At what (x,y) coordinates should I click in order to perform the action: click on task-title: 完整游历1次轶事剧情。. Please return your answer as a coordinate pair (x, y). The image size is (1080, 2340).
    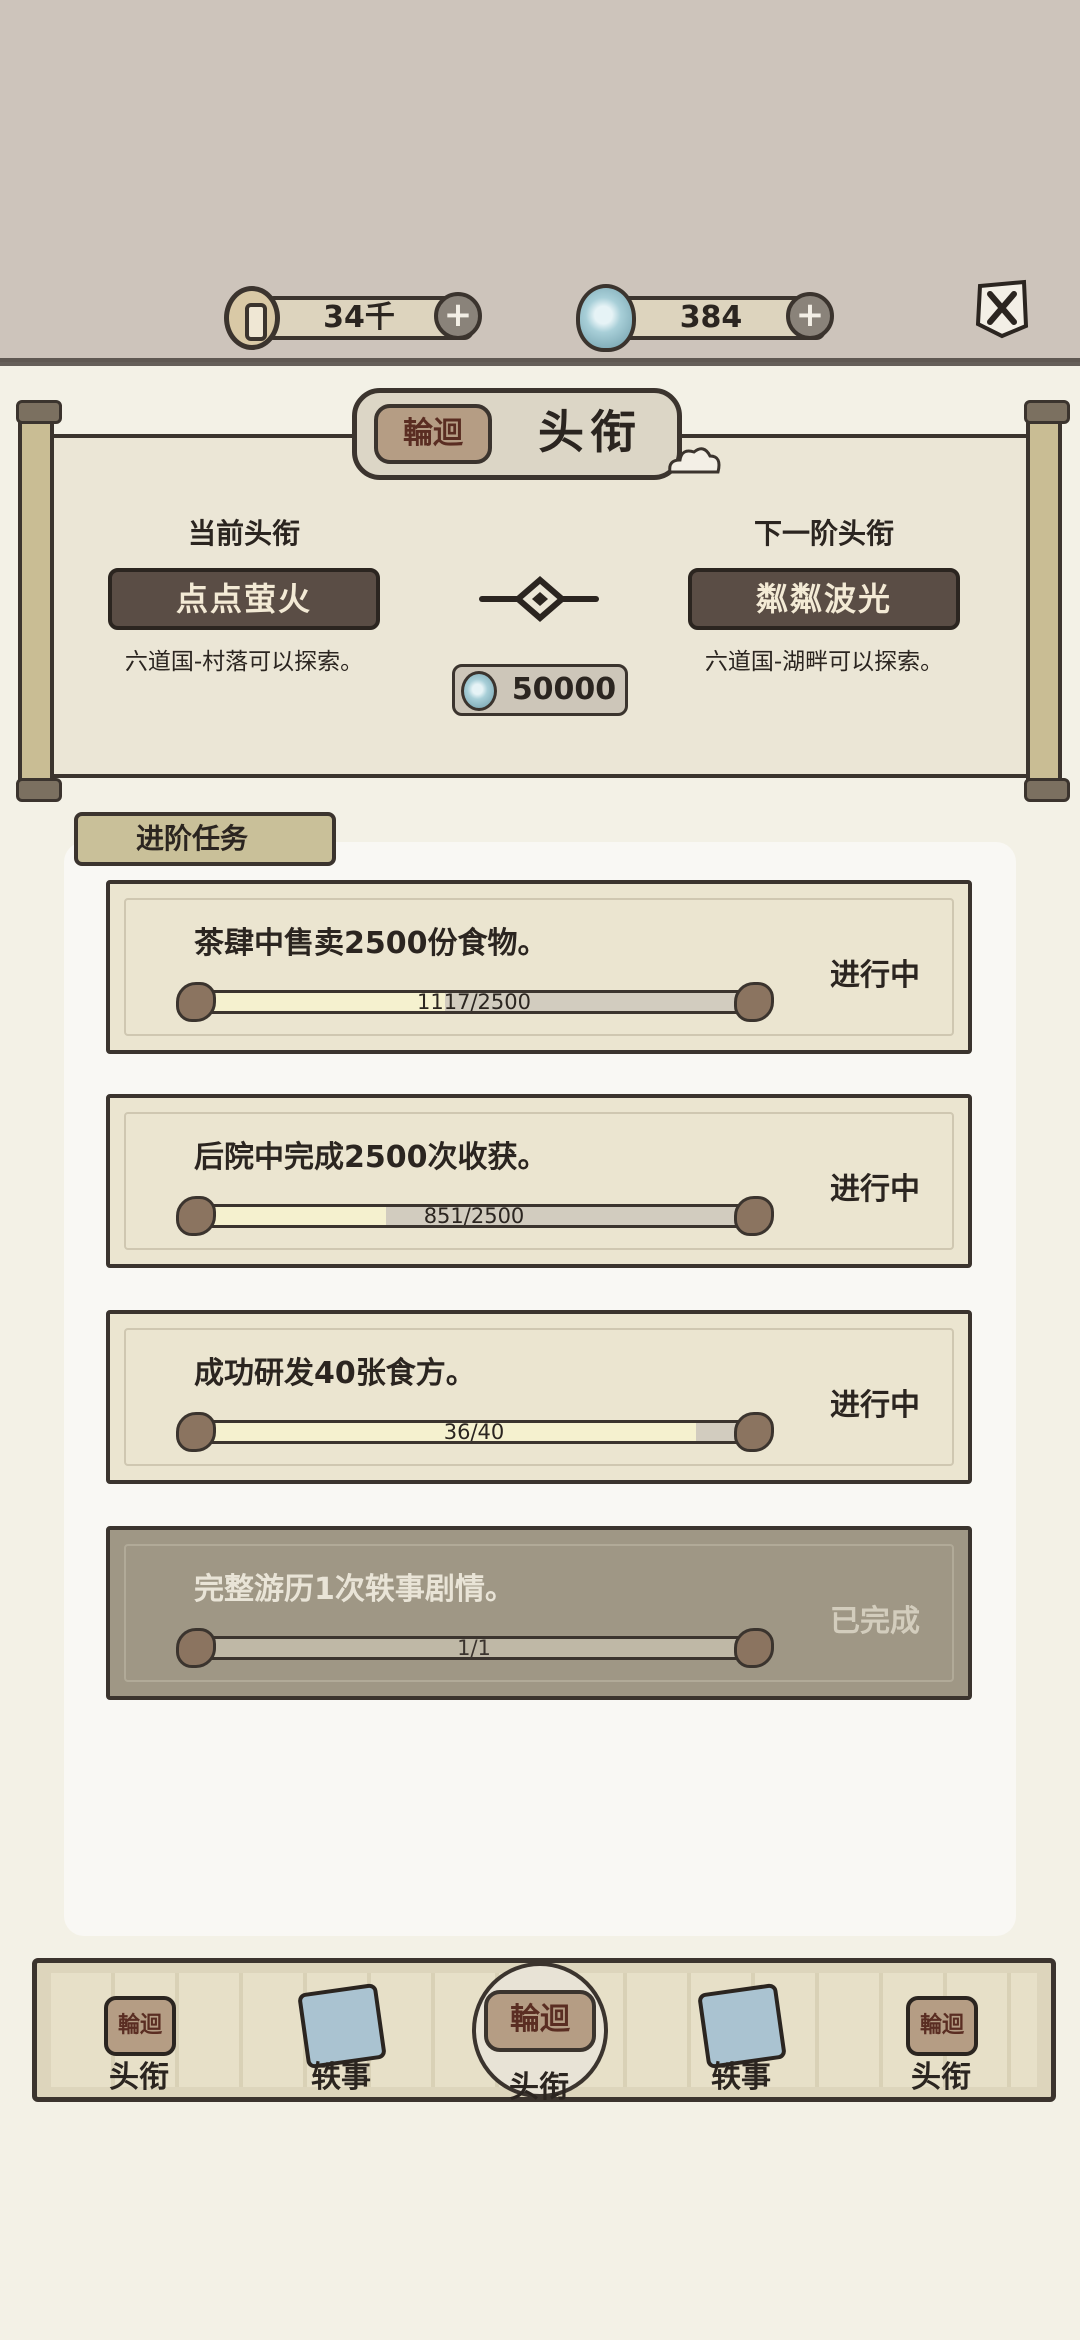
    Looking at the image, I should click on (354, 1589).